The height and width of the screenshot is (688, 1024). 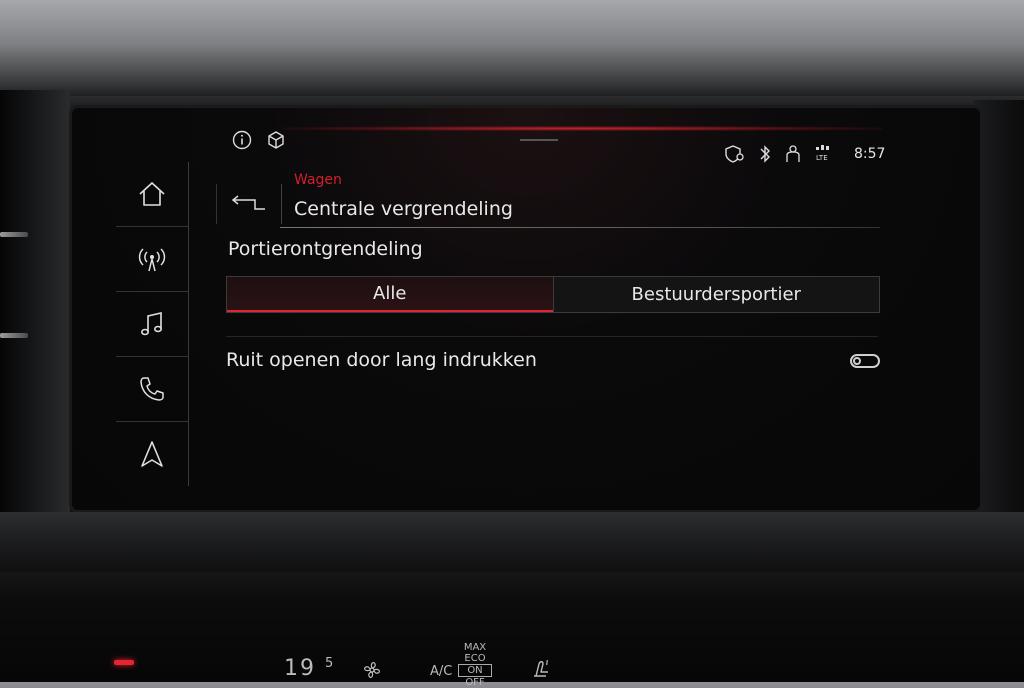 What do you see at coordinates (822, 158) in the screenshot?
I see `svg-text: LTE` at bounding box center [822, 158].